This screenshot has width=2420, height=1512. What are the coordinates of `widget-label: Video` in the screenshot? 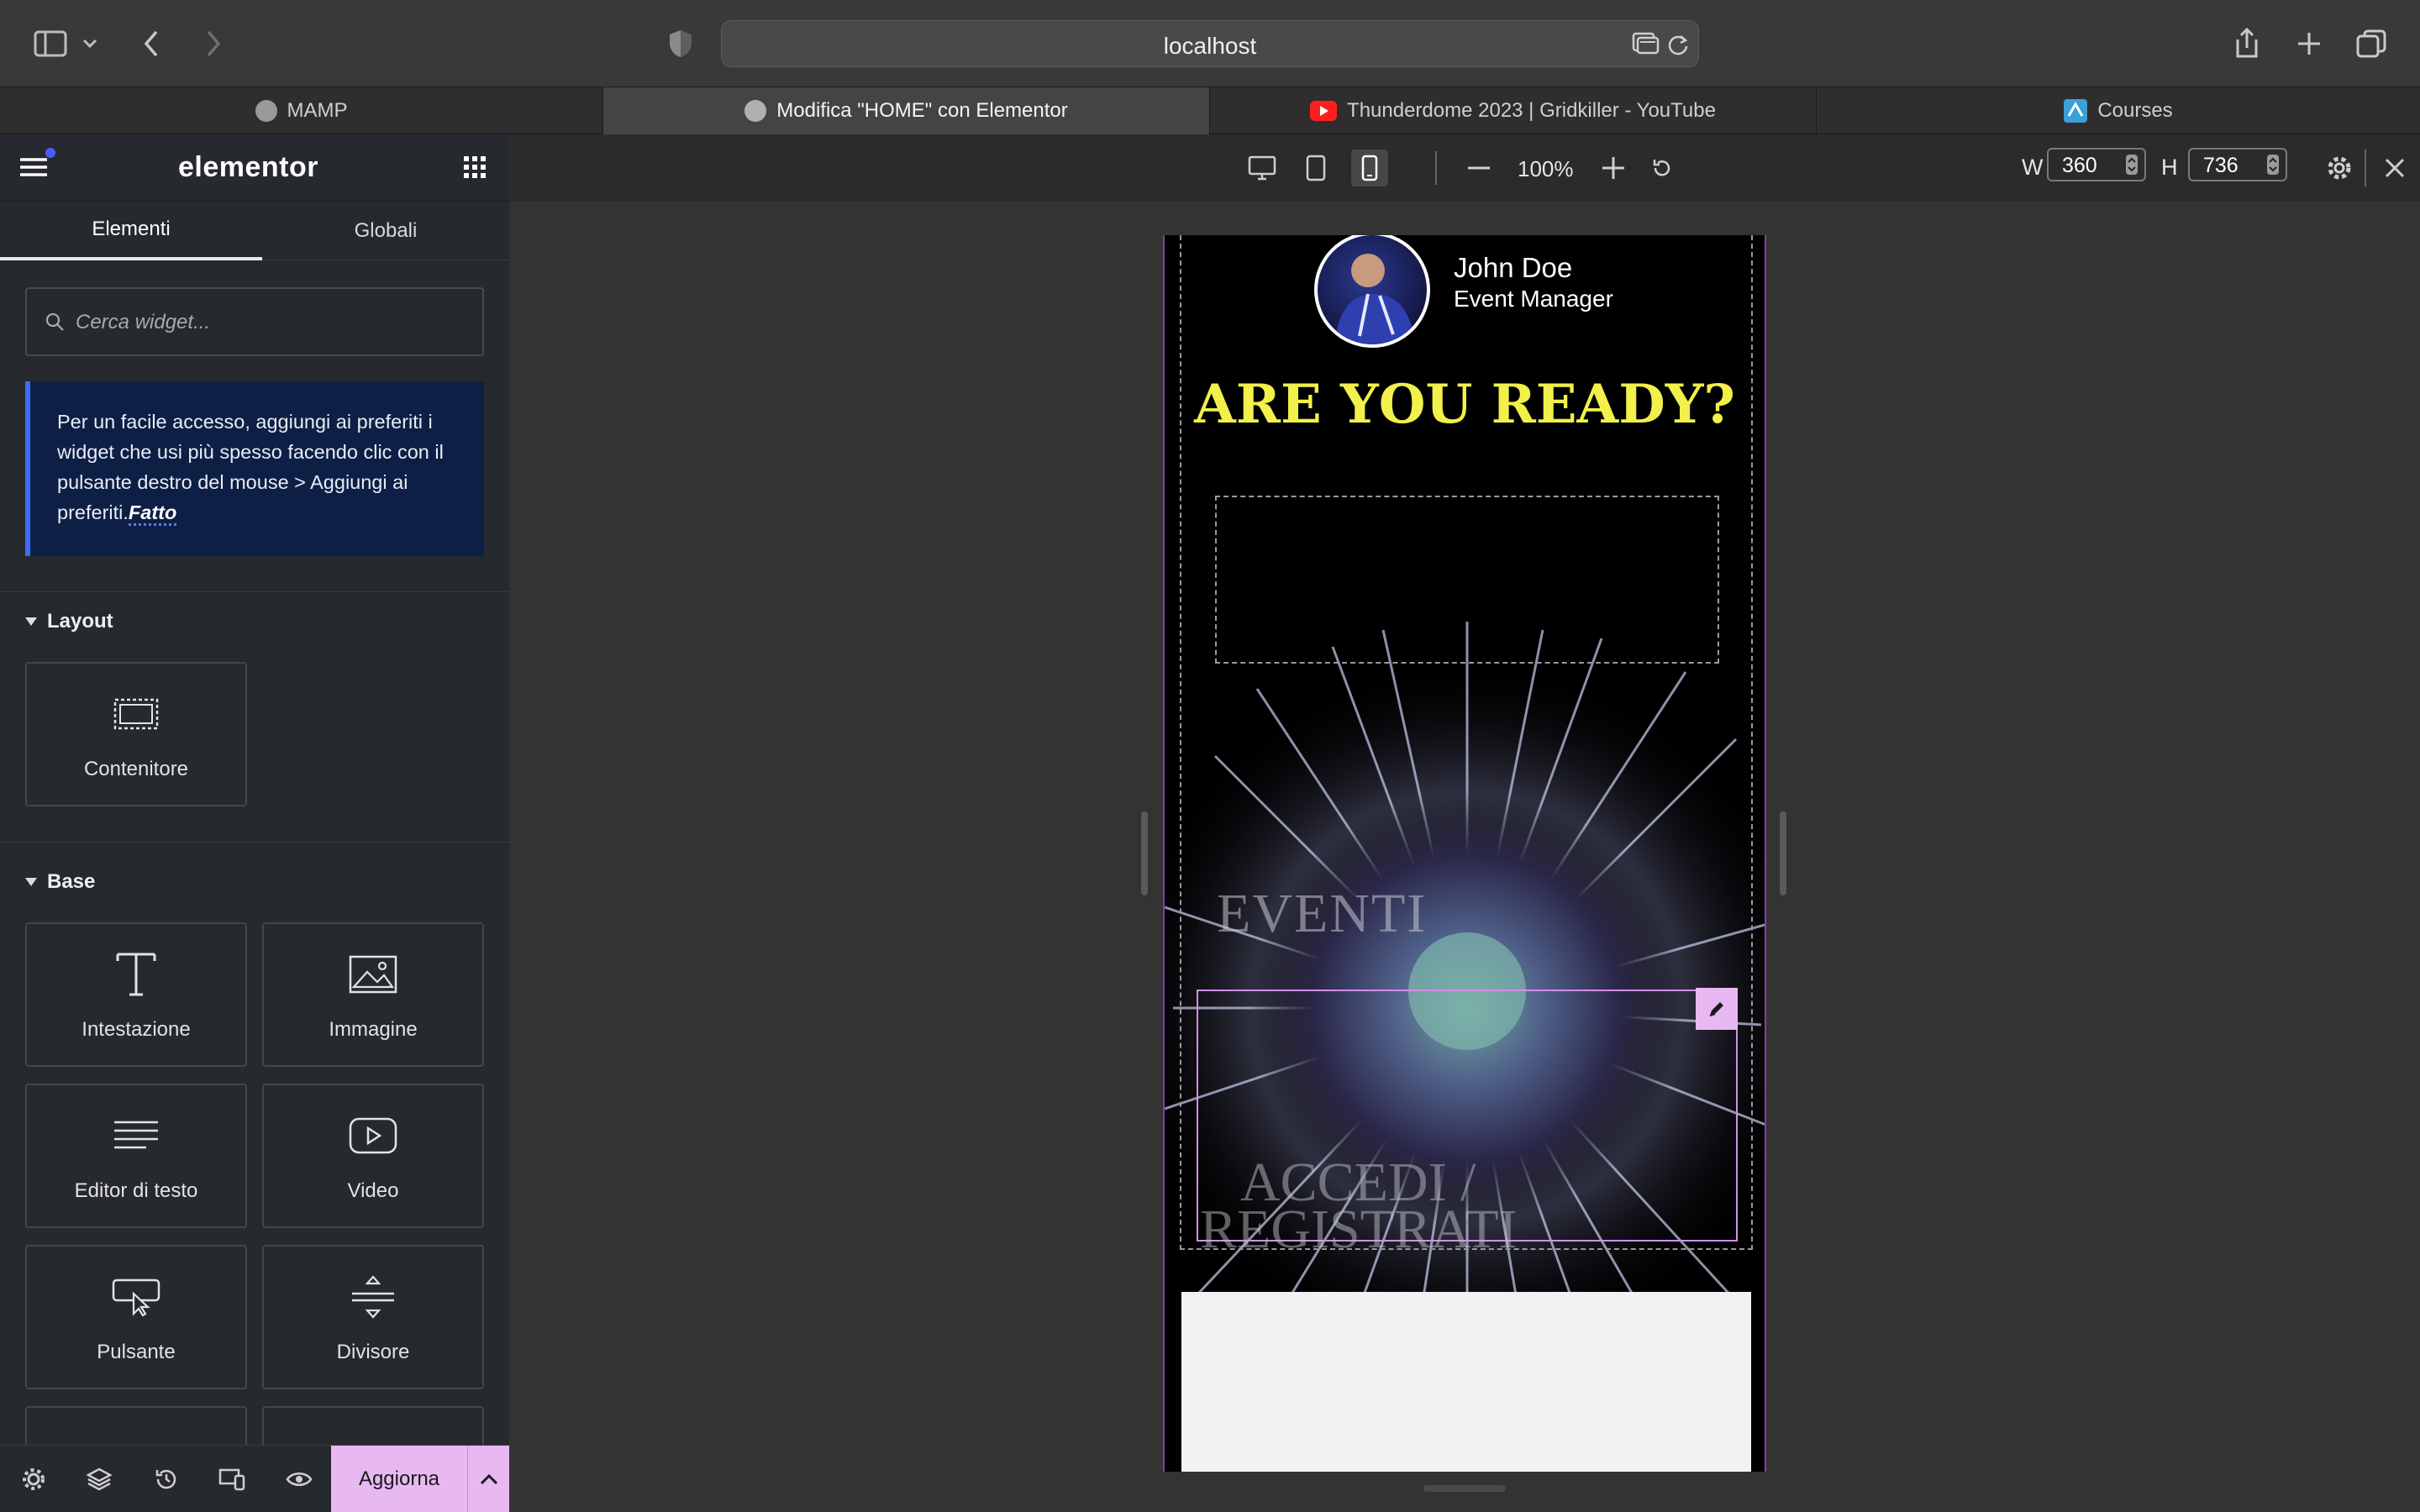 It's located at (373, 1190).